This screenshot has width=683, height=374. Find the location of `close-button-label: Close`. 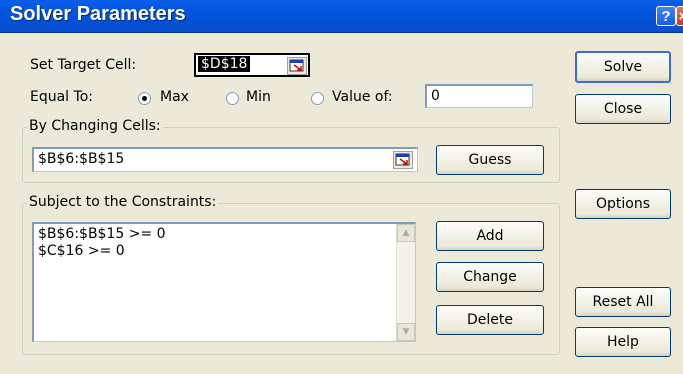

close-button-label: Close is located at coordinates (623, 109).